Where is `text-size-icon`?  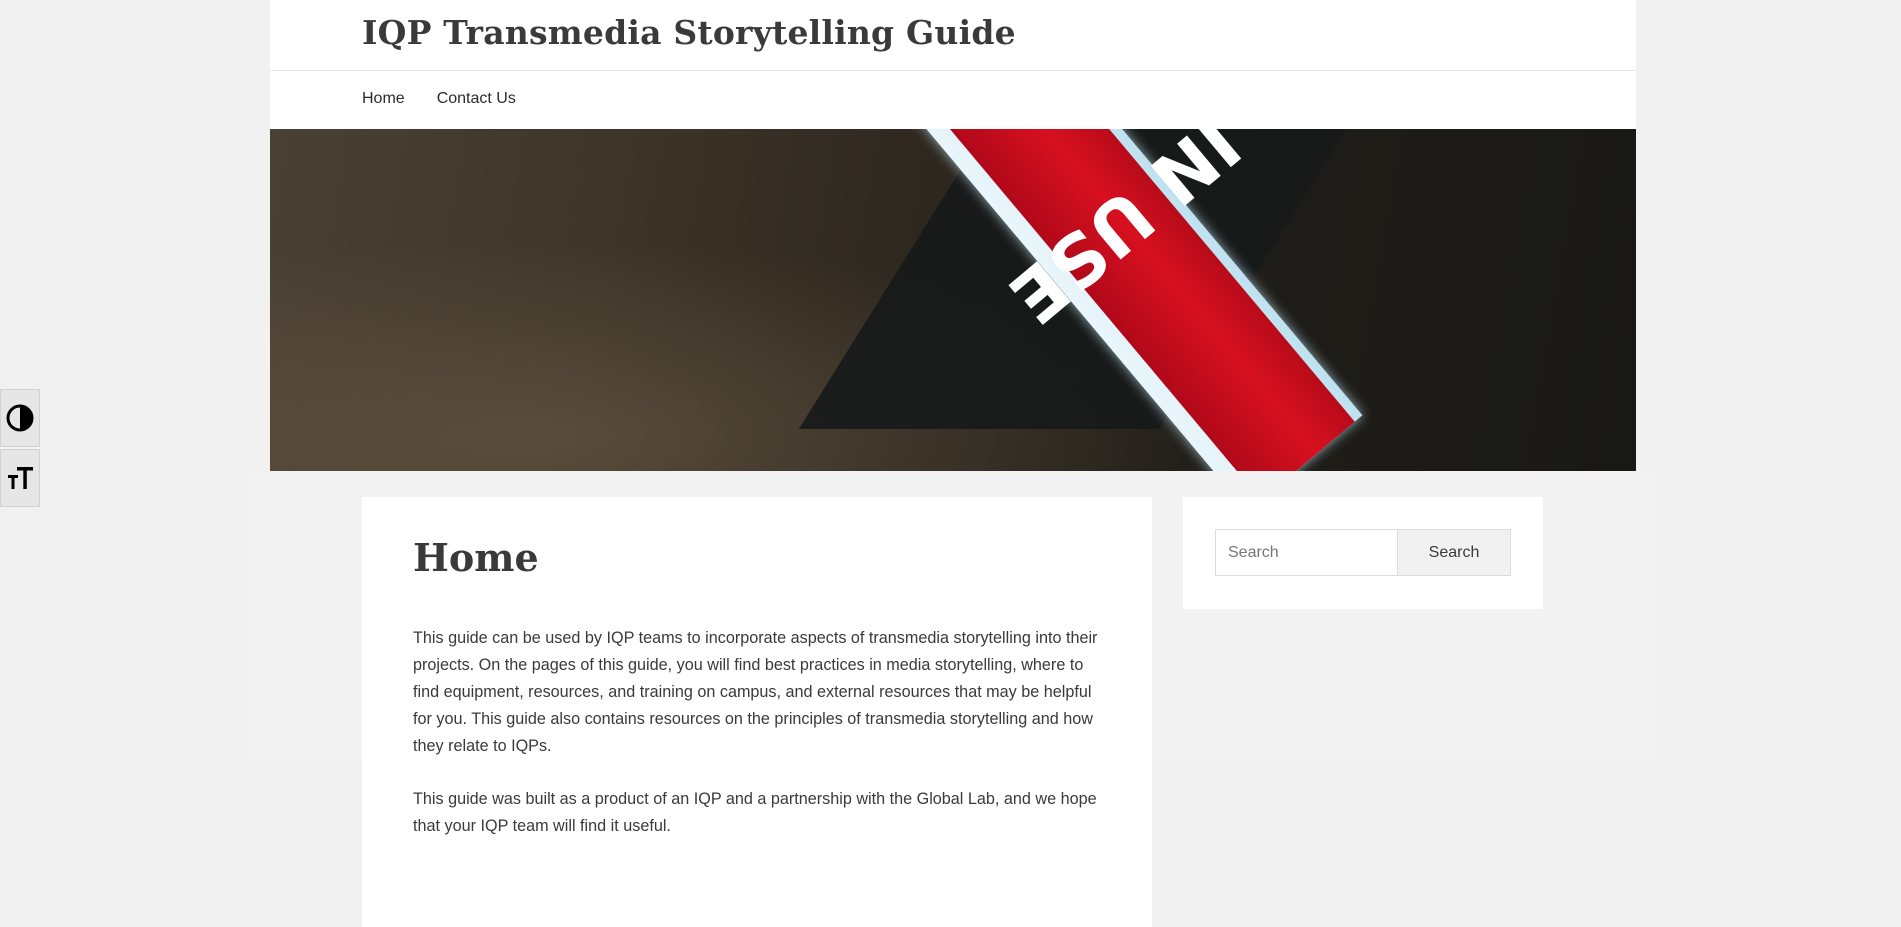
text-size-icon is located at coordinates (20, 478).